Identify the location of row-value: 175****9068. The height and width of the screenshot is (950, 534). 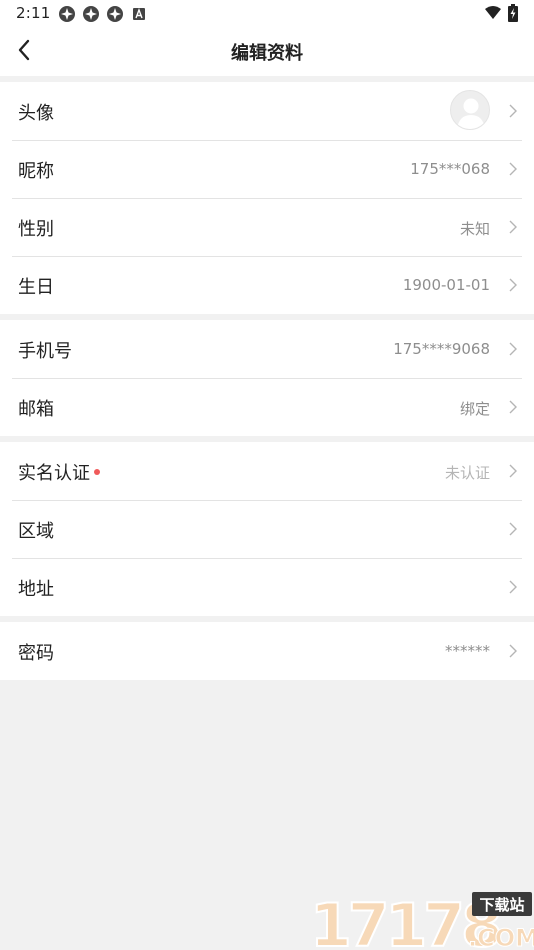
(441, 349).